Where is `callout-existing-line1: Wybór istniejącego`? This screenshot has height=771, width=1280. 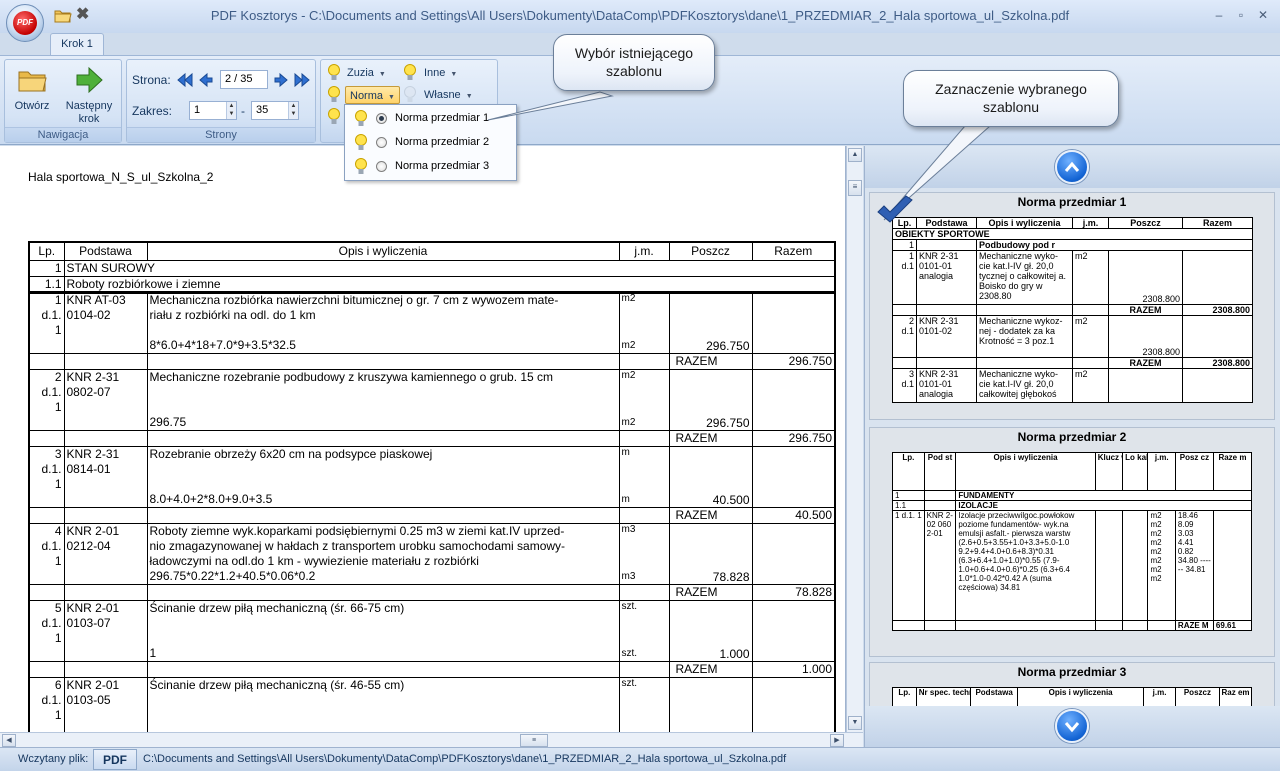
callout-existing-line1: Wybór istniejącego is located at coordinates (634, 53).